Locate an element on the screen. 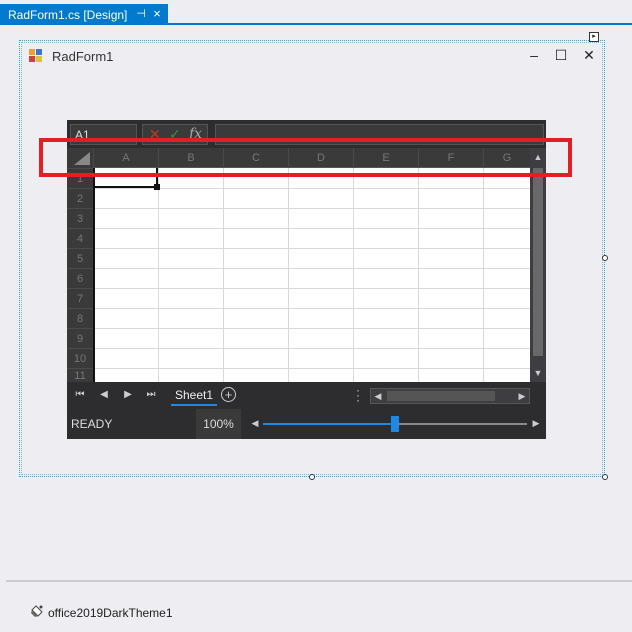 This screenshot has height=632, width=632. tab-splitter-icon: · · · is located at coordinates (358, 395).